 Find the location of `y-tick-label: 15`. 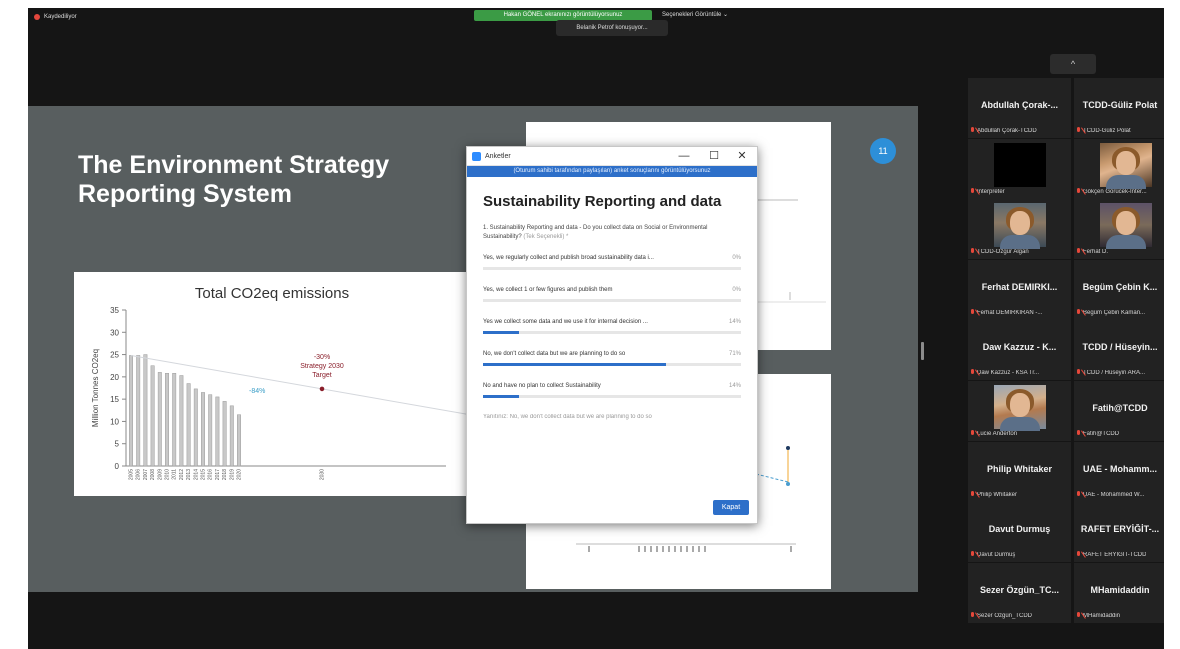

y-tick-label: 15 is located at coordinates (114, 399).